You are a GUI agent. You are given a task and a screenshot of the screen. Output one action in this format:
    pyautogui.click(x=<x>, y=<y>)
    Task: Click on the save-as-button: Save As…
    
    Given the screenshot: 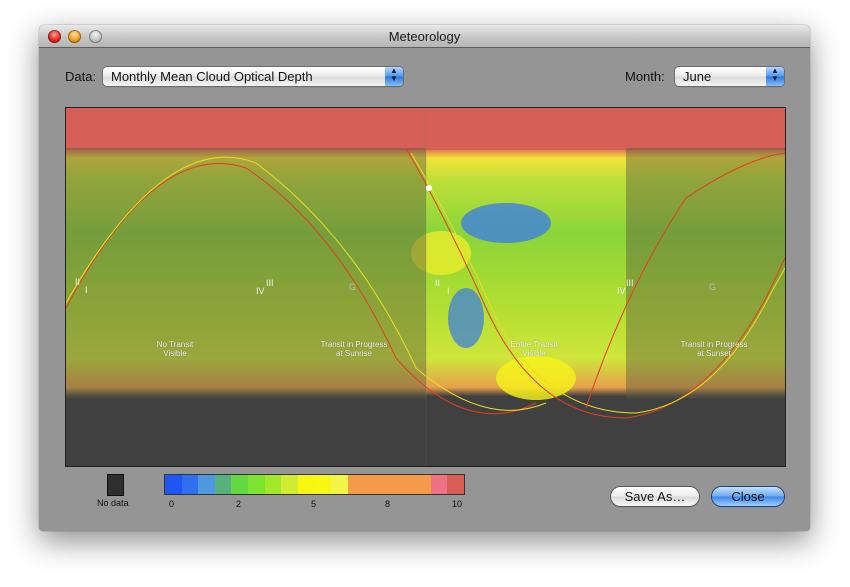 What is the action you would take?
    pyautogui.click(x=655, y=496)
    